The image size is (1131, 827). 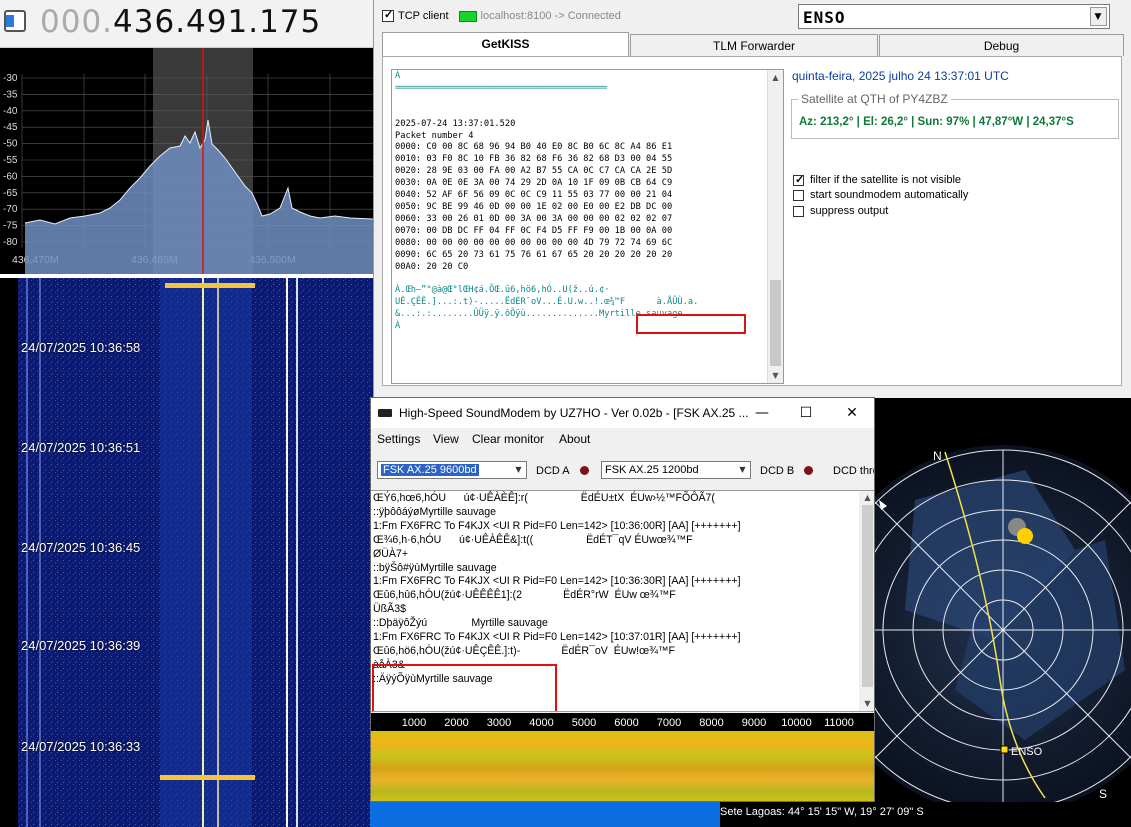 What do you see at coordinates (954, 16) in the screenshot?
I see `satellite-select: ENSO ▼` at bounding box center [954, 16].